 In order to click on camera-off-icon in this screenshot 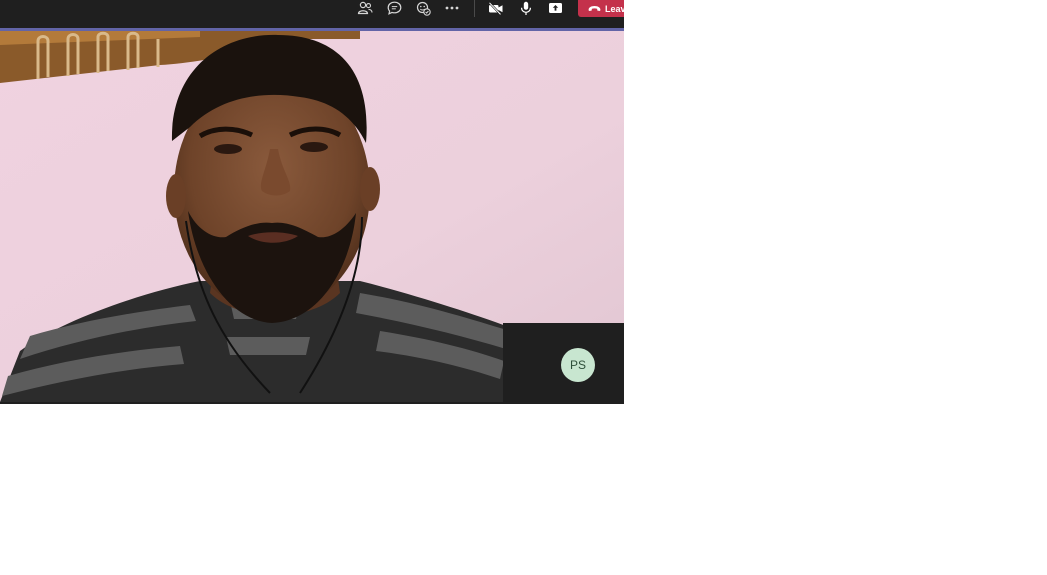, I will do `click(496, 8)`.